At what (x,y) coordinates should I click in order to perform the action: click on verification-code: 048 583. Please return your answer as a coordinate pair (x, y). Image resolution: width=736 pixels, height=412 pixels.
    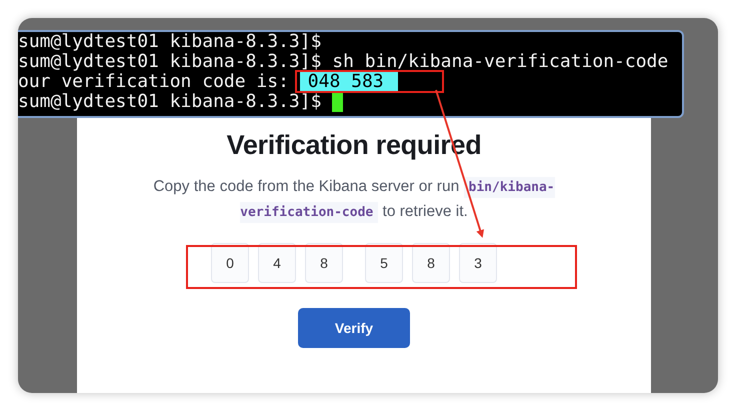
    Looking at the image, I should click on (349, 82).